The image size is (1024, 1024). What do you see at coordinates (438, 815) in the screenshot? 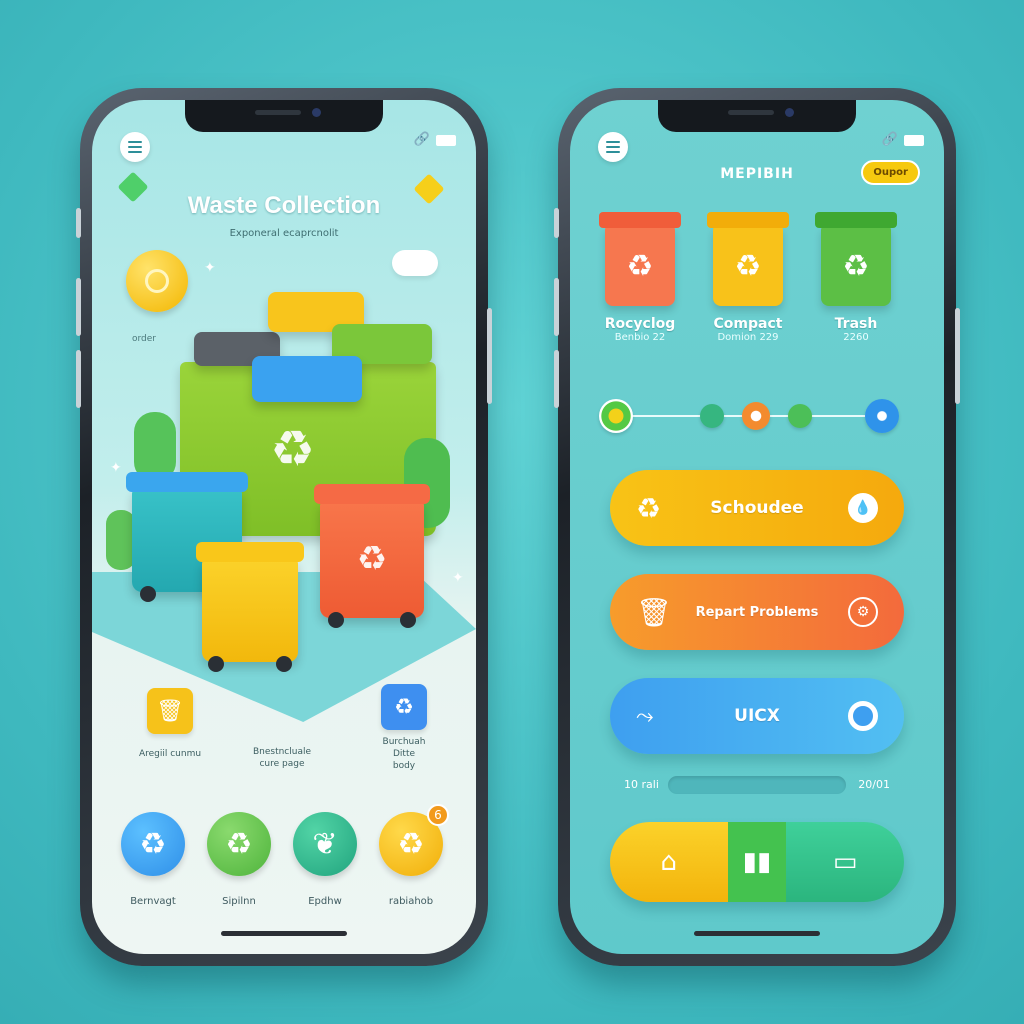
I see `notification-badge: 6` at bounding box center [438, 815].